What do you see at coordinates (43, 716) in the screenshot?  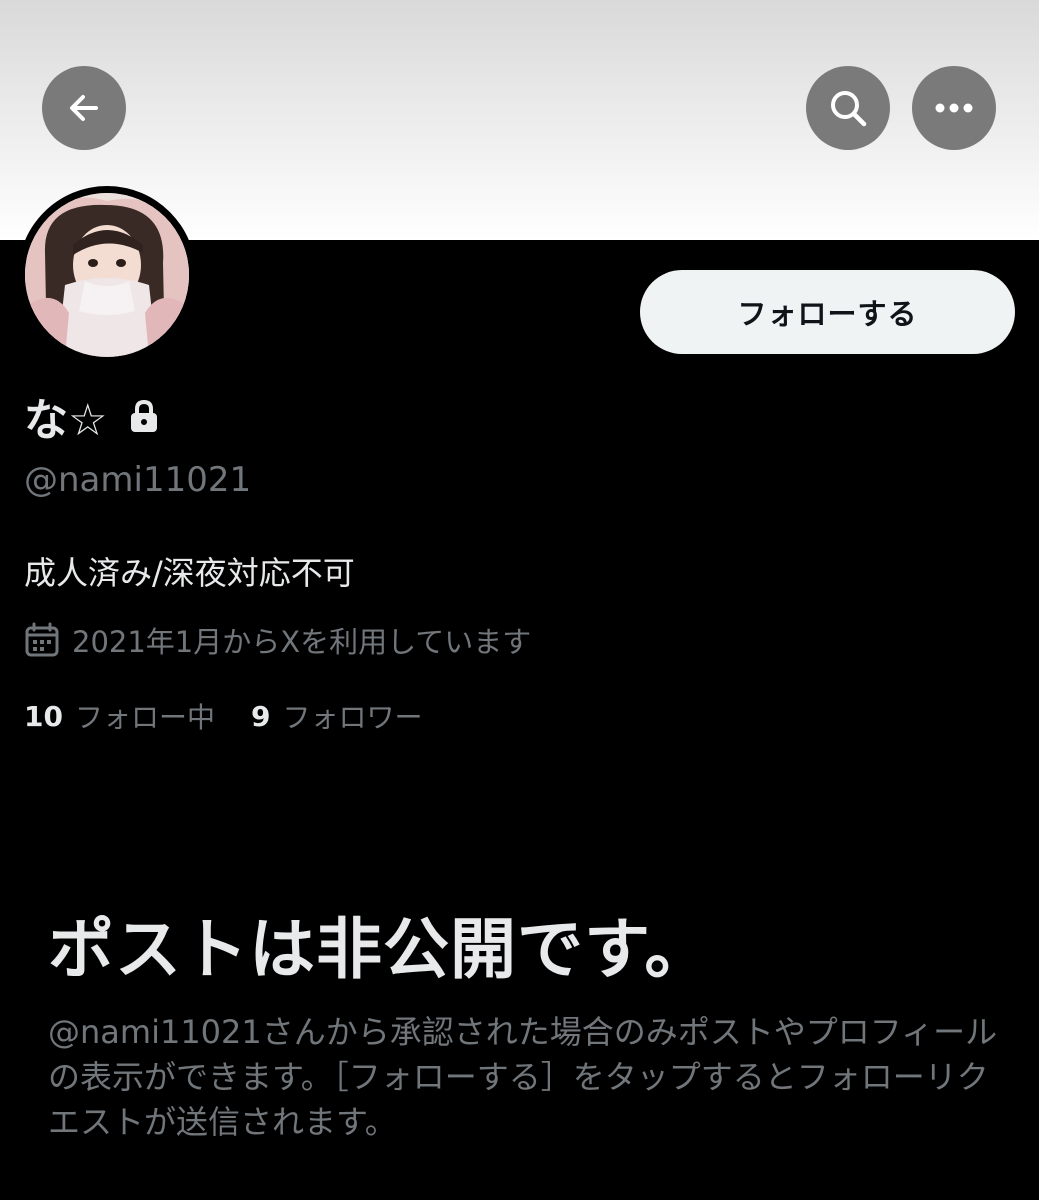 I see `following-count: 10` at bounding box center [43, 716].